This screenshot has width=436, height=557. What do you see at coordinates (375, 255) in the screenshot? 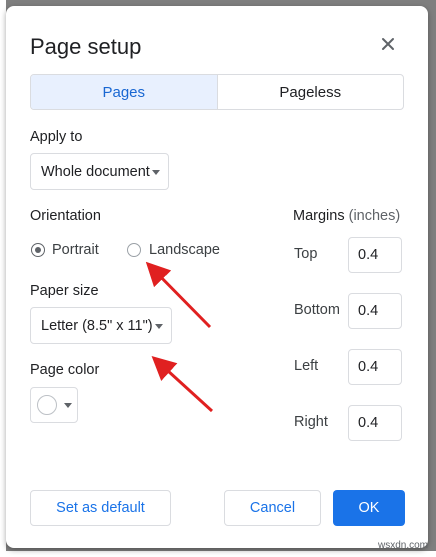
I see `margin-top-input: 0.4` at bounding box center [375, 255].